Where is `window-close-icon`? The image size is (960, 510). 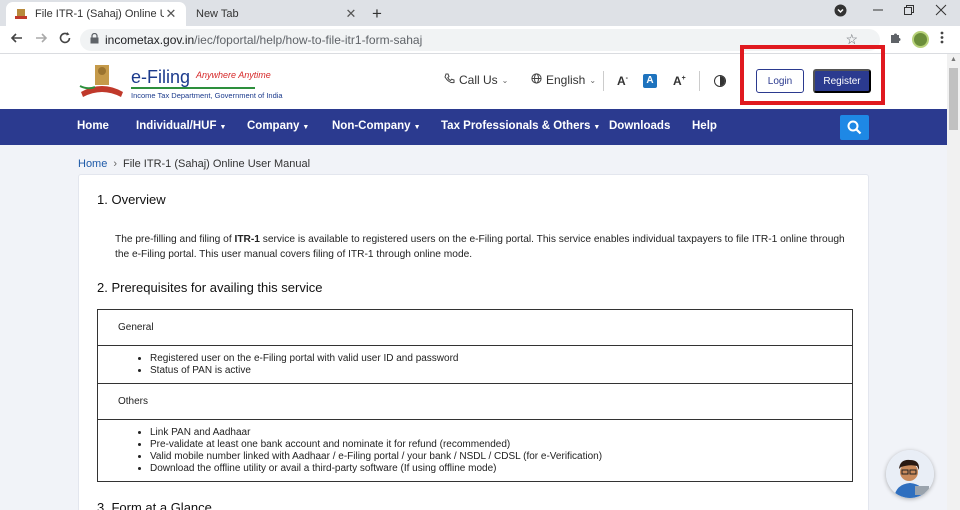
window-close-icon is located at coordinates (941, 11).